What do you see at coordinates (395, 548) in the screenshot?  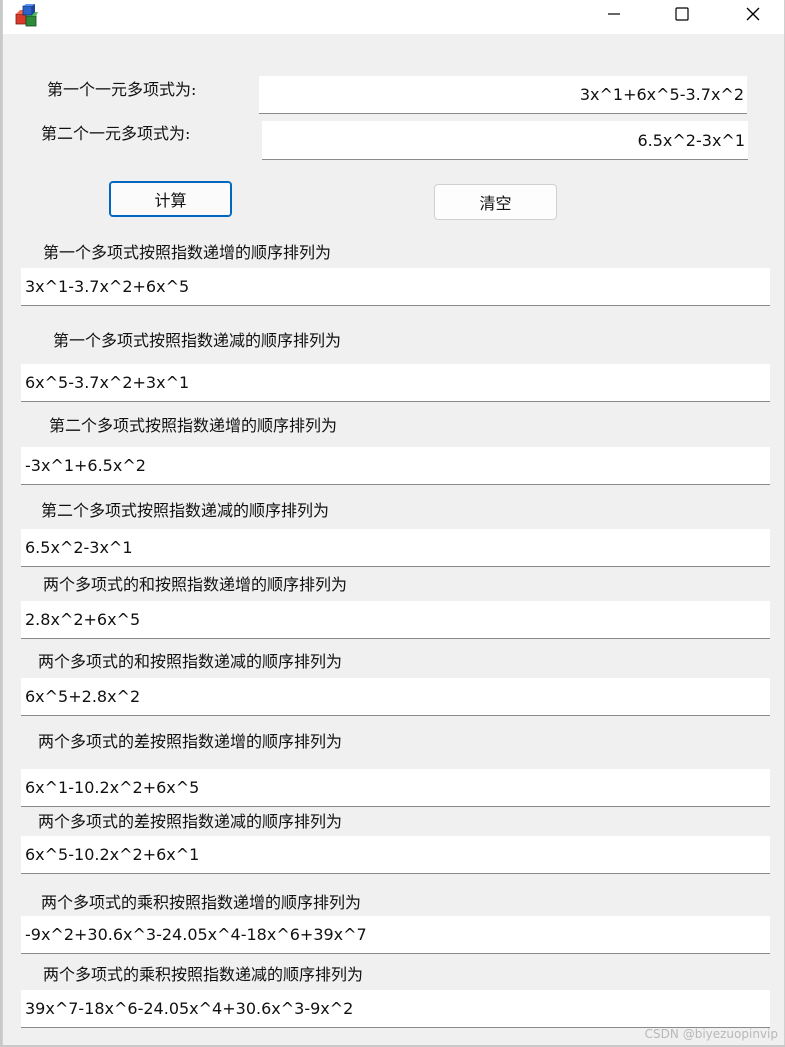 I see `result-field: 6.5x^2-3x^1` at bounding box center [395, 548].